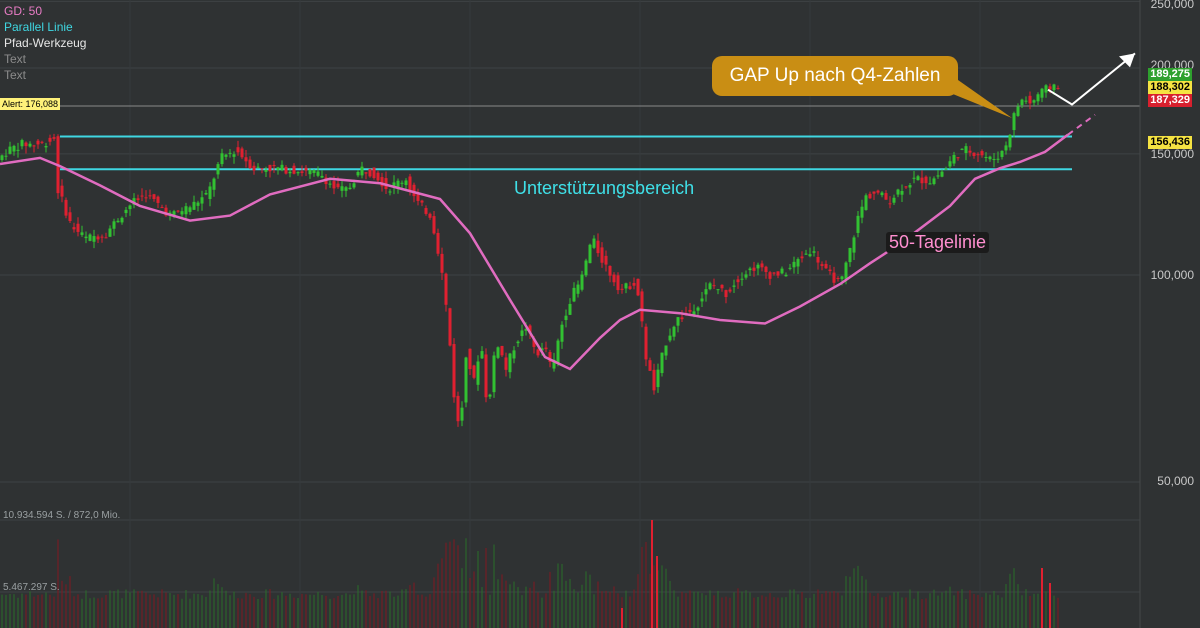 This screenshot has width=1200, height=628. What do you see at coordinates (30, 104) in the screenshot?
I see `alert-badge: Alert: 176,088` at bounding box center [30, 104].